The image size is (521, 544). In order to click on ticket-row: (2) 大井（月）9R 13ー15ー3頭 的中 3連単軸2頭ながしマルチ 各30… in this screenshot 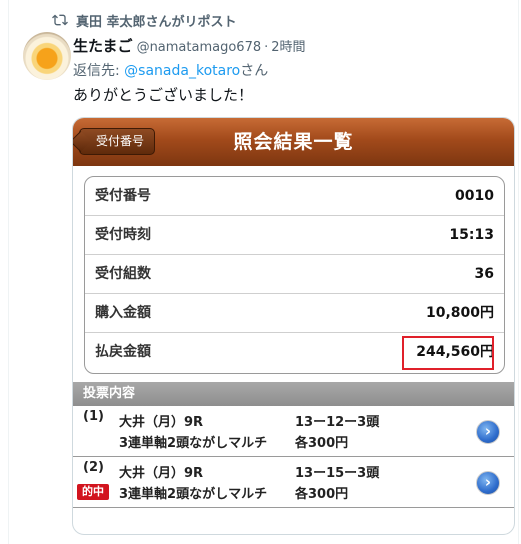, I will do `click(293, 482)`.